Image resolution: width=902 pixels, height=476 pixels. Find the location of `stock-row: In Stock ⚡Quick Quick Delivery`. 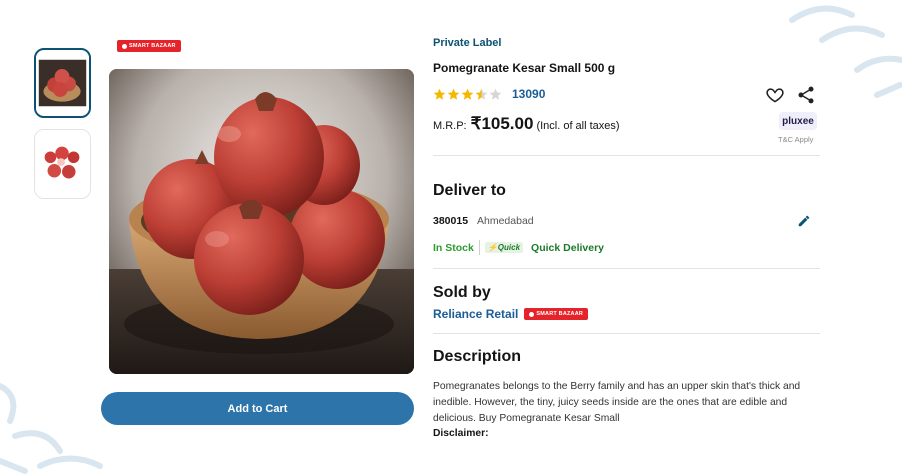

stock-row: In Stock ⚡Quick Quick Delivery is located at coordinates (518, 247).